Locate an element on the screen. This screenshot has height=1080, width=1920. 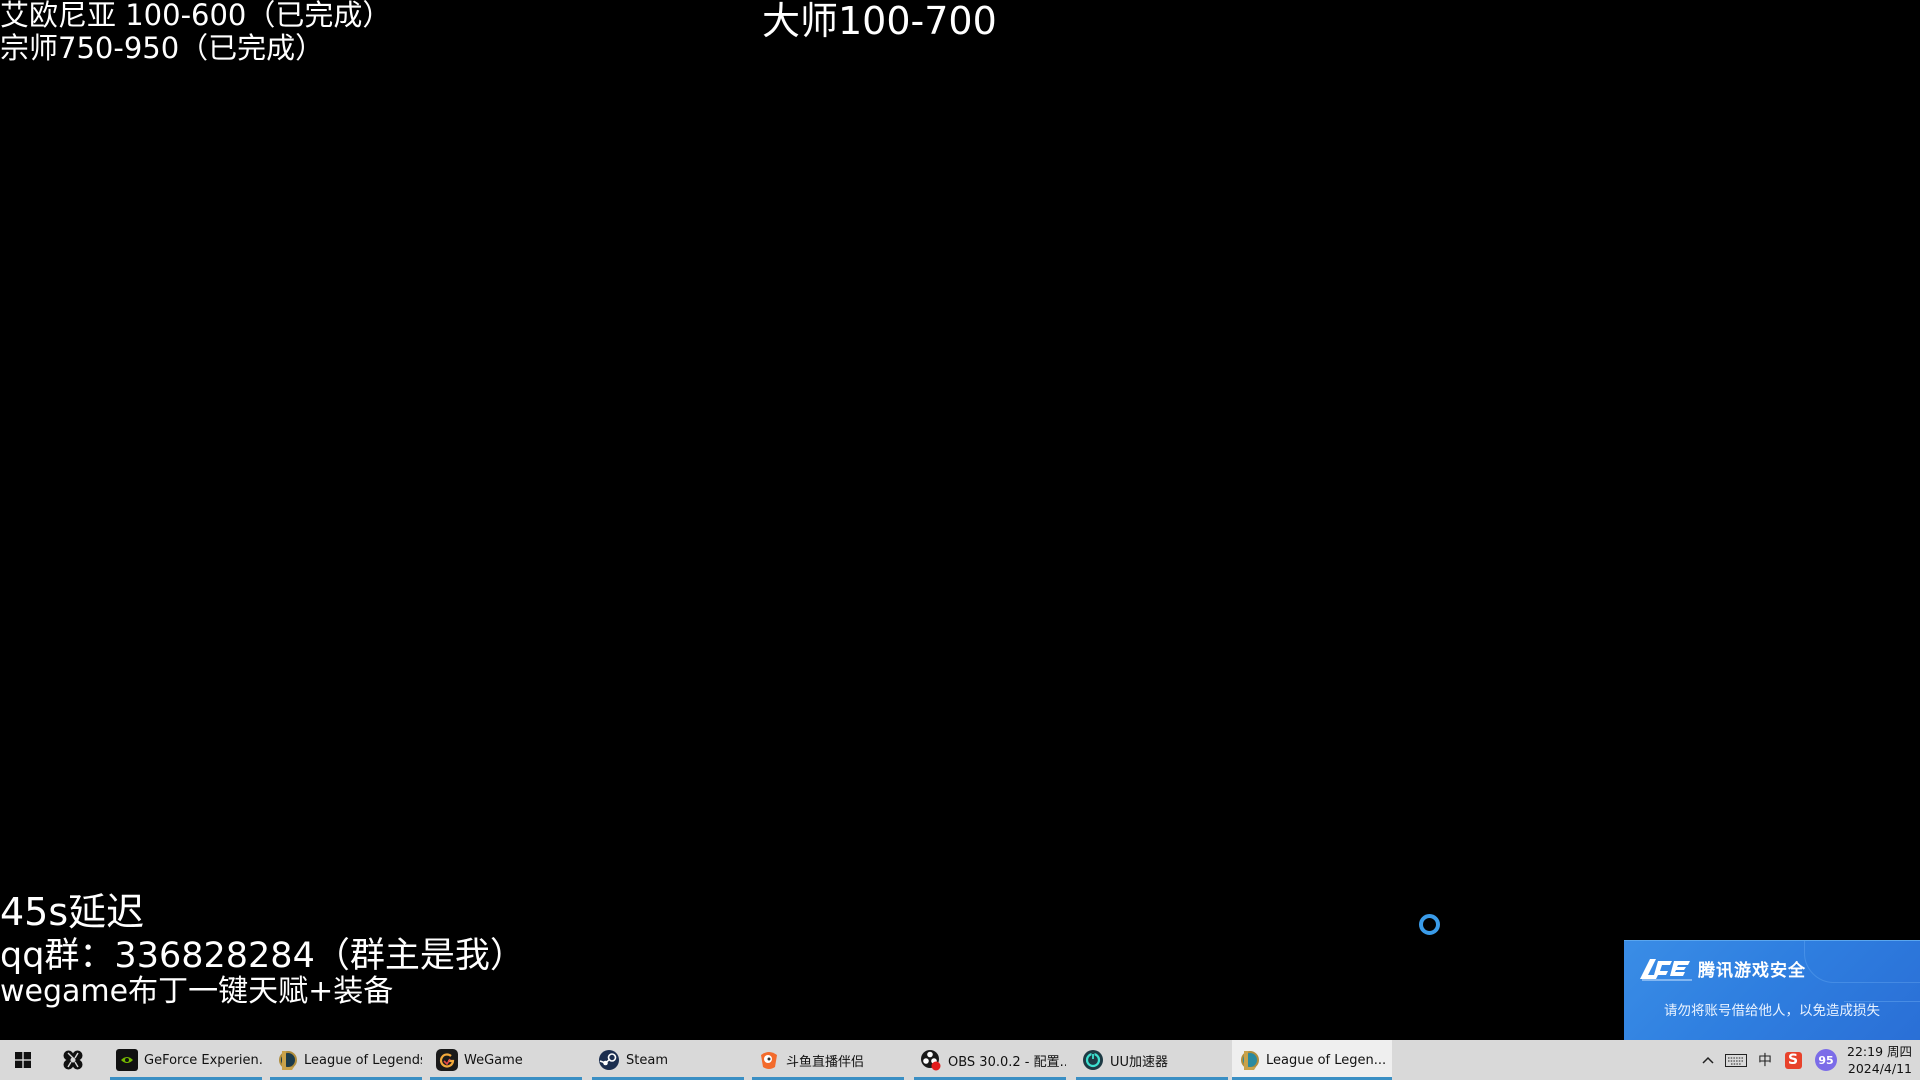
sogou-icon: S is located at coordinates (1793, 1060).